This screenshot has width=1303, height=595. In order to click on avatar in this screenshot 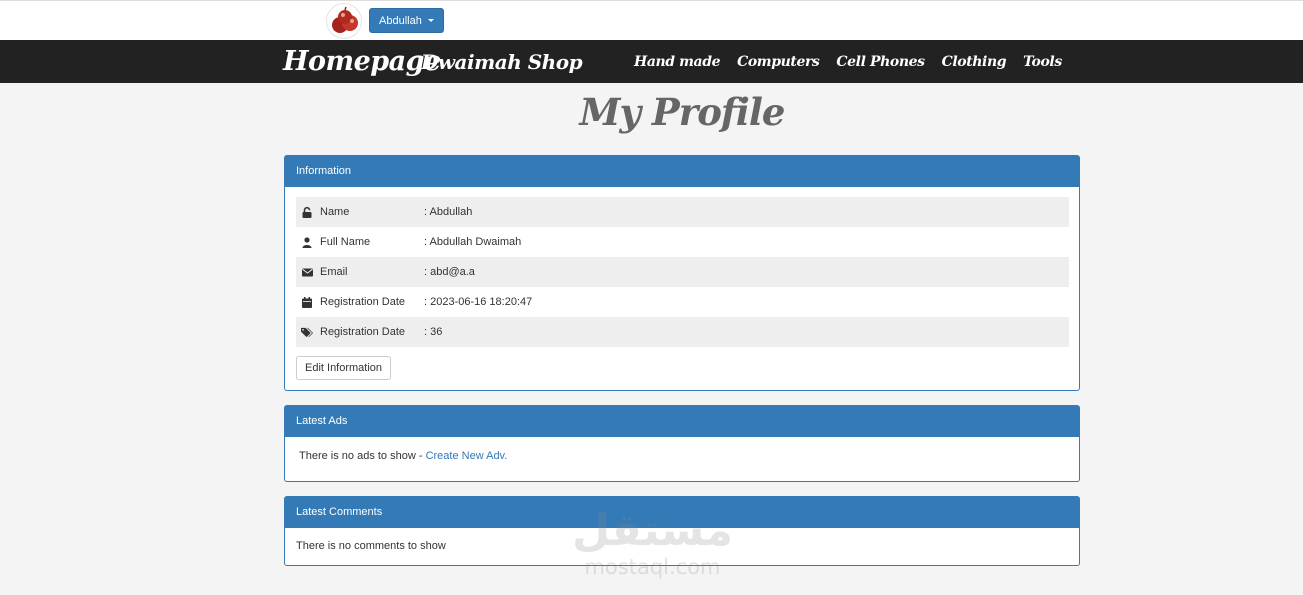, I will do `click(344, 21)`.